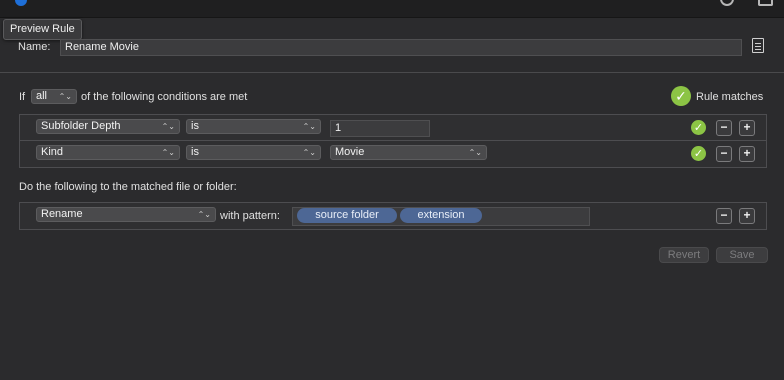 This screenshot has width=784, height=380. Describe the element at coordinates (250, 216) in the screenshot. I see `with-pattern-label: with pattern:` at that location.